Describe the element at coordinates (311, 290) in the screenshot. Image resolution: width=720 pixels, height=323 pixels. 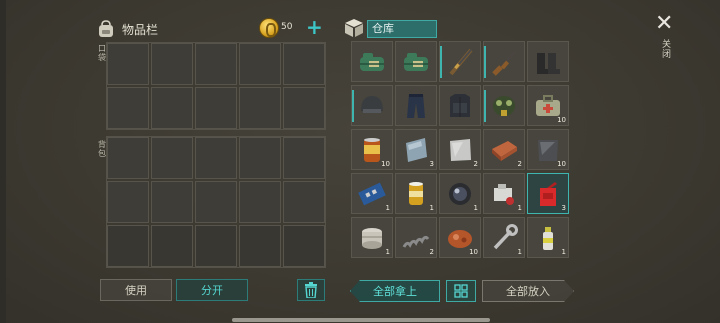
I see `trash-button` at that location.